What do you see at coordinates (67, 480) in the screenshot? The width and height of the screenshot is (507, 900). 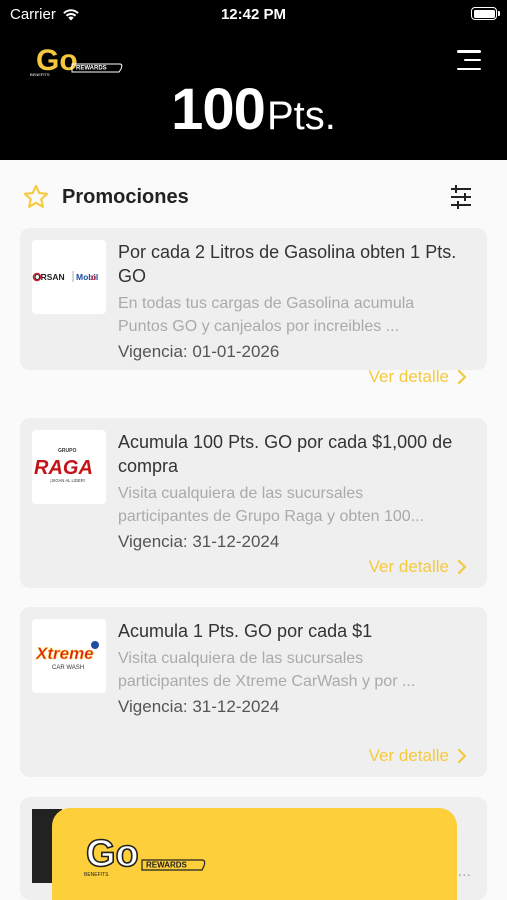 I see `svg-text: ¡SIGAN AL LIDER!` at bounding box center [67, 480].